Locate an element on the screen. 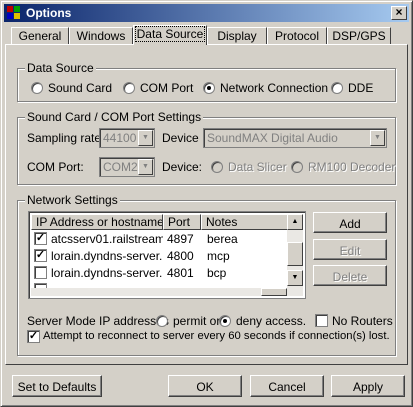 The height and width of the screenshot is (407, 413). tab-general: General is located at coordinates (40, 35).